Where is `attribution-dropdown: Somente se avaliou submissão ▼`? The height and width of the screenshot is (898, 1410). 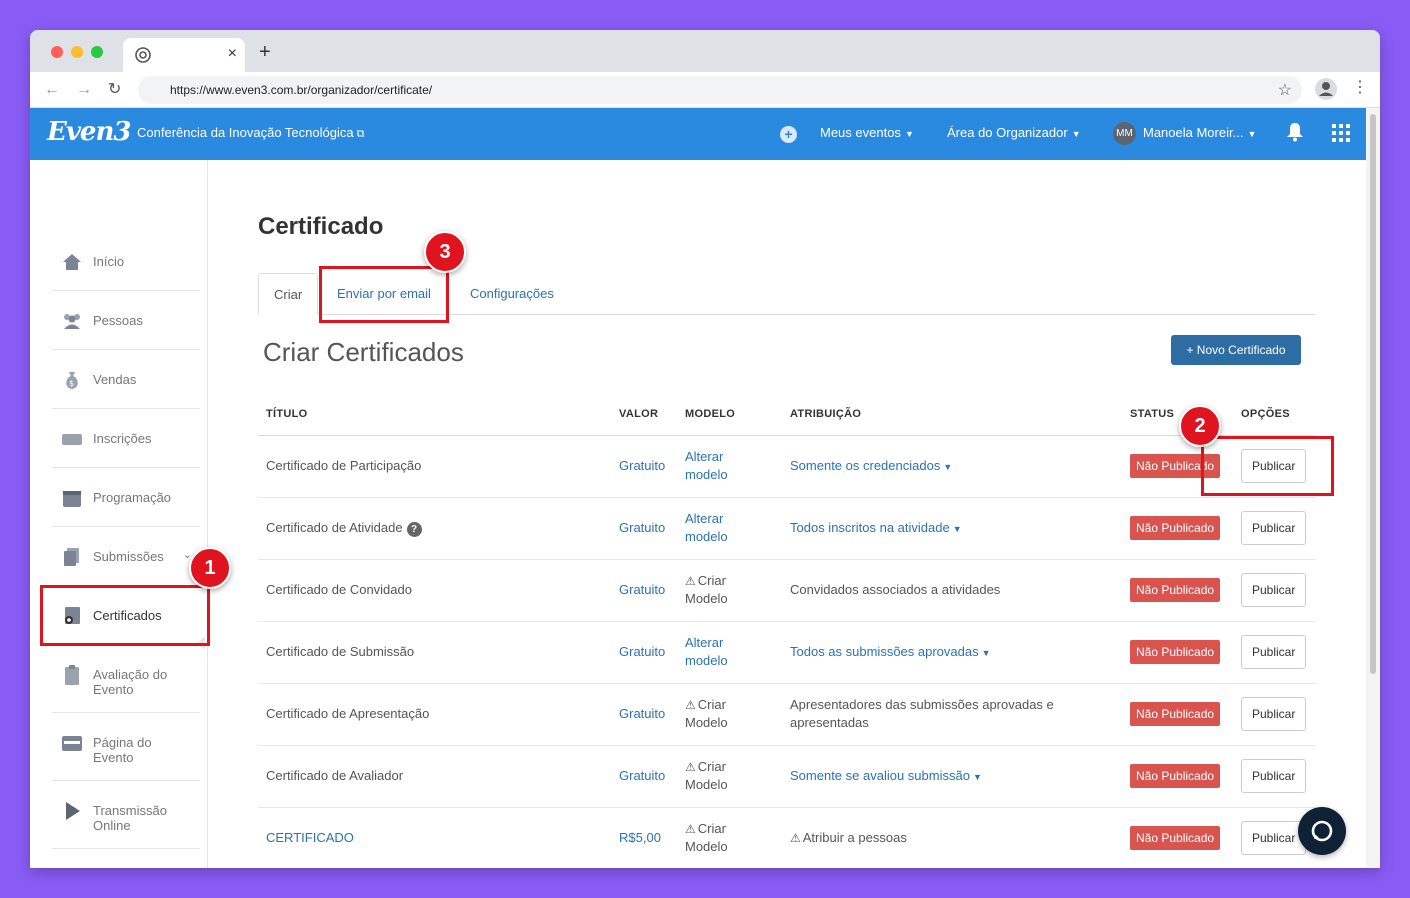 attribution-dropdown: Somente se avaliou submissão ▼ is located at coordinates (886, 775).